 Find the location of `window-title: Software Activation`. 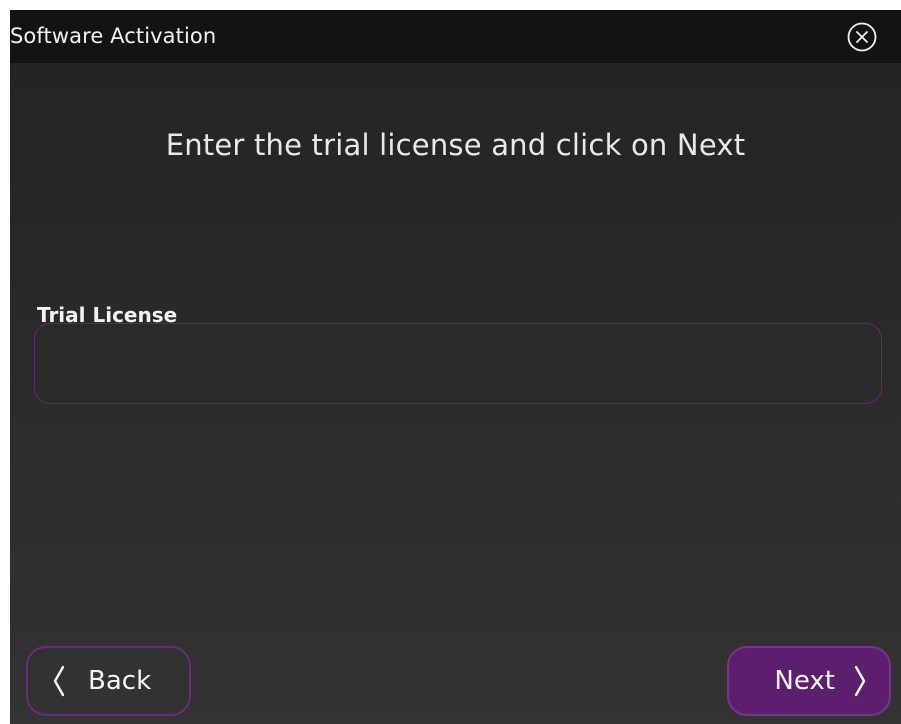

window-title: Software Activation is located at coordinates (113, 36).